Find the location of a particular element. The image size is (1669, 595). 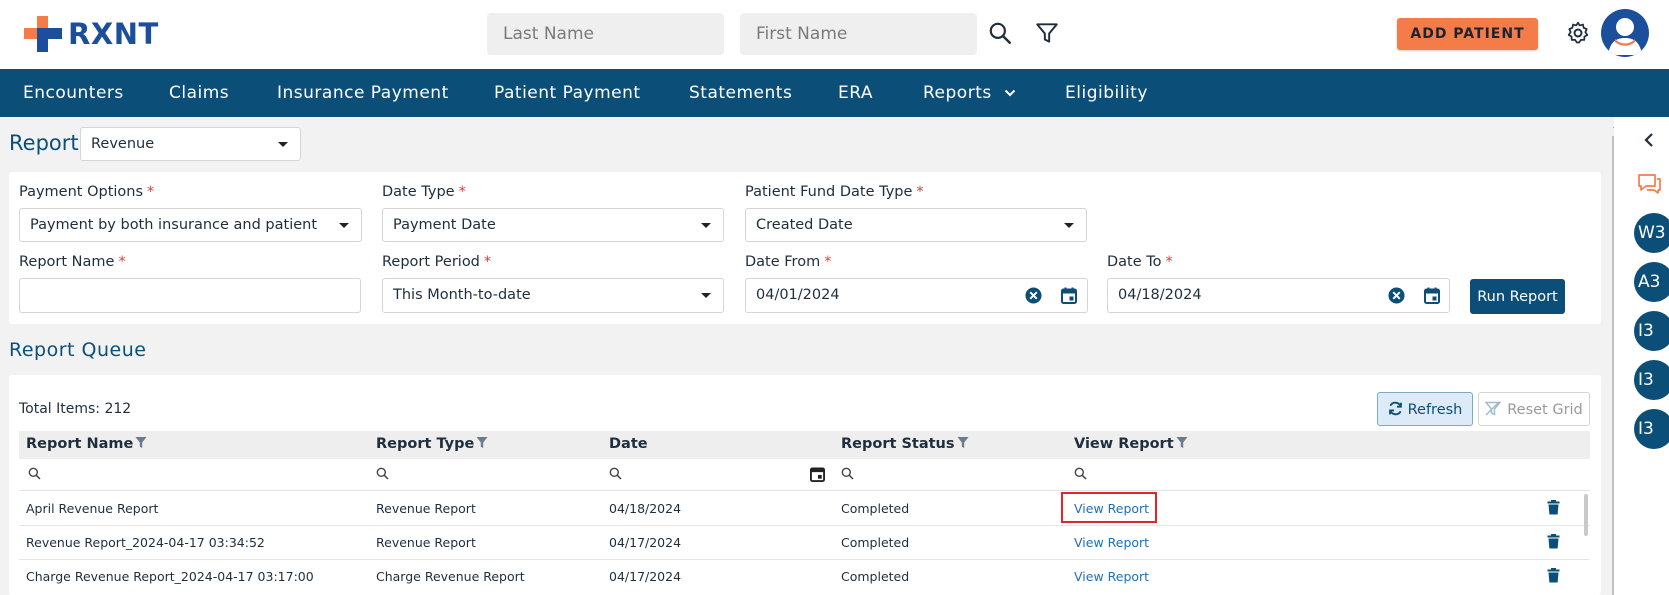

date-from-value: 04/01/2024 is located at coordinates (798, 295).